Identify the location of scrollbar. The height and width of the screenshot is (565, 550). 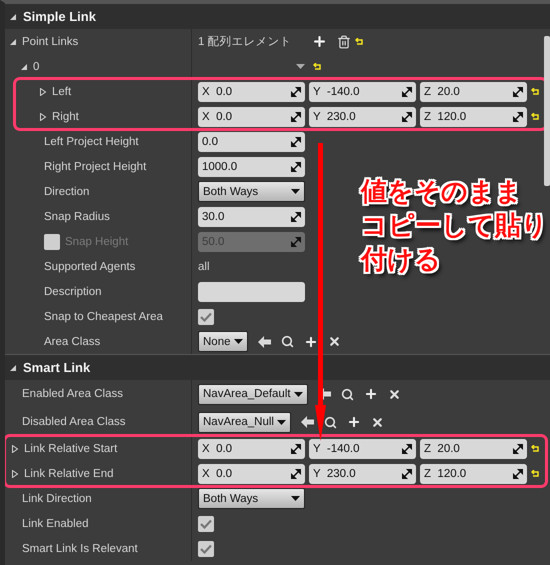
(547, 111).